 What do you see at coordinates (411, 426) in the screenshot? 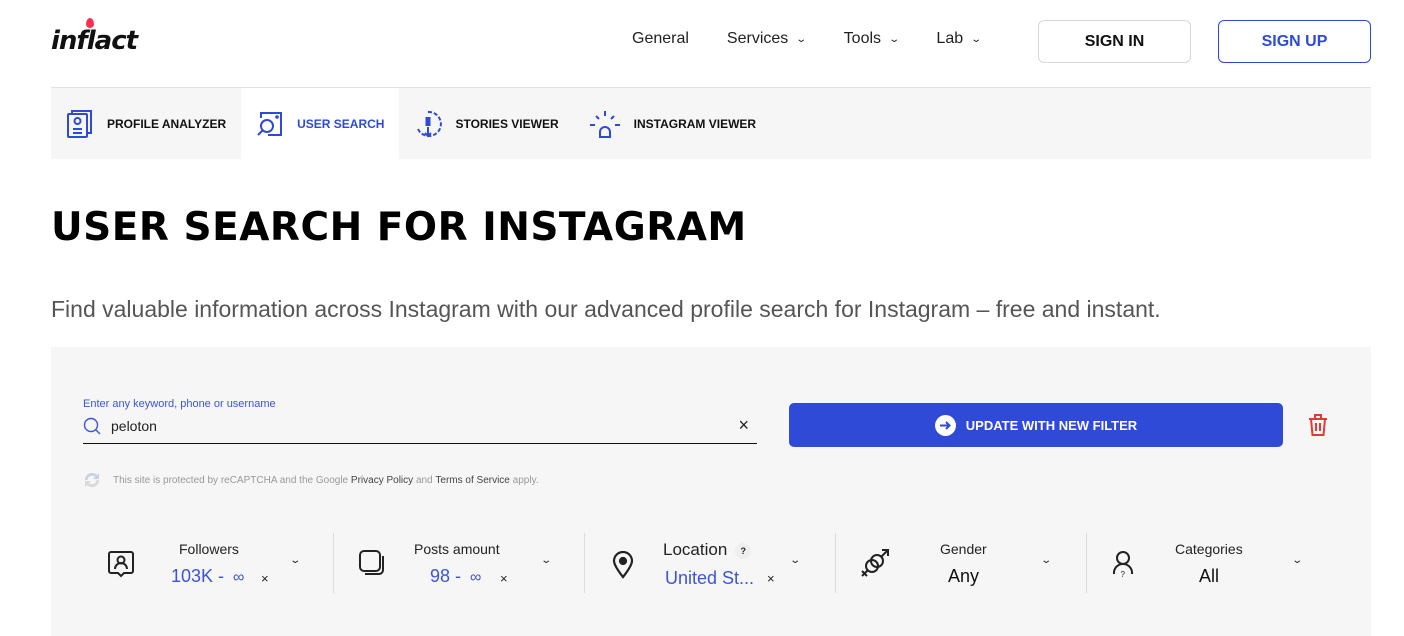
I see `search-input` at bounding box center [411, 426].